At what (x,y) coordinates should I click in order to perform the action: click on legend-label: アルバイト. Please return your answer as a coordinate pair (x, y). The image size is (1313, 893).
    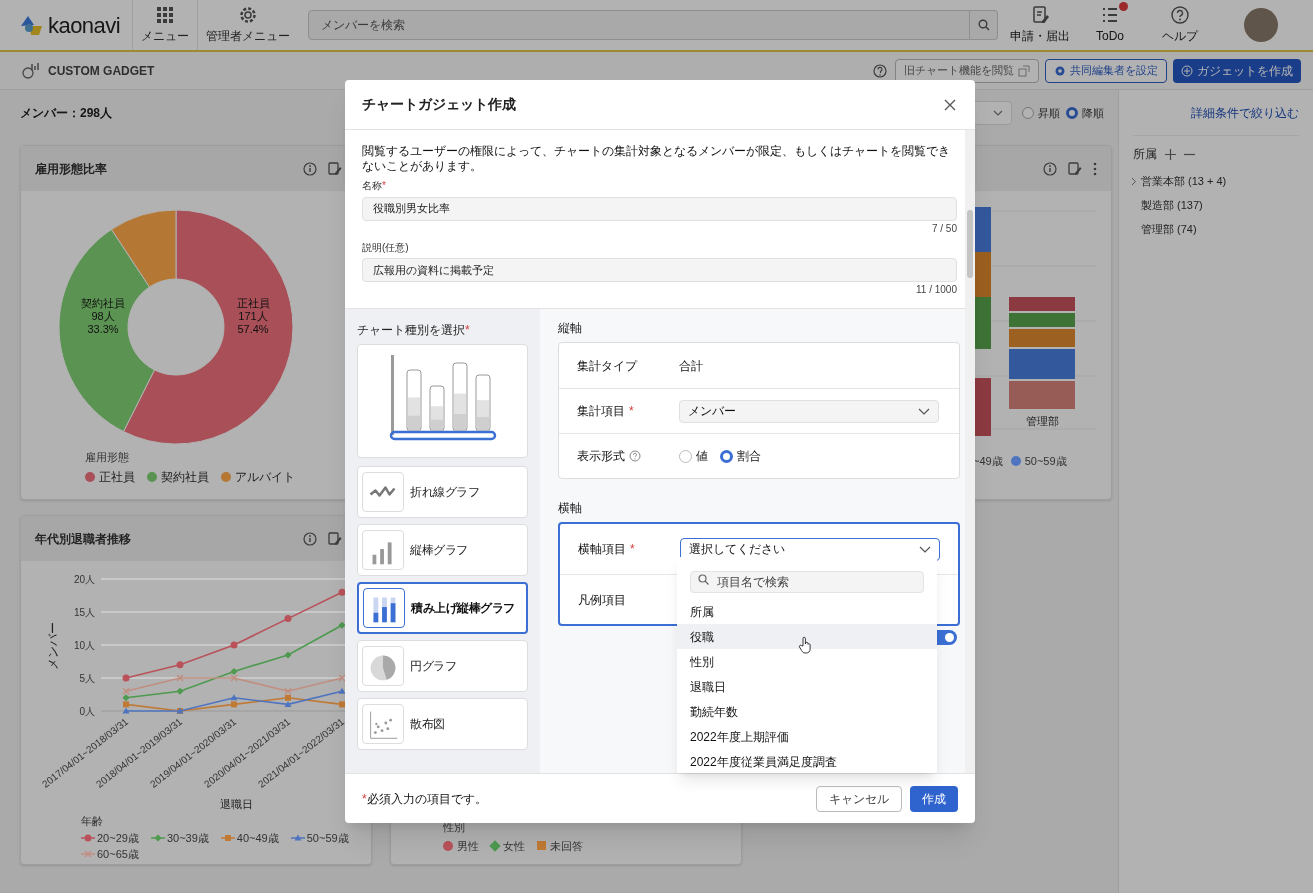
    Looking at the image, I should click on (265, 477).